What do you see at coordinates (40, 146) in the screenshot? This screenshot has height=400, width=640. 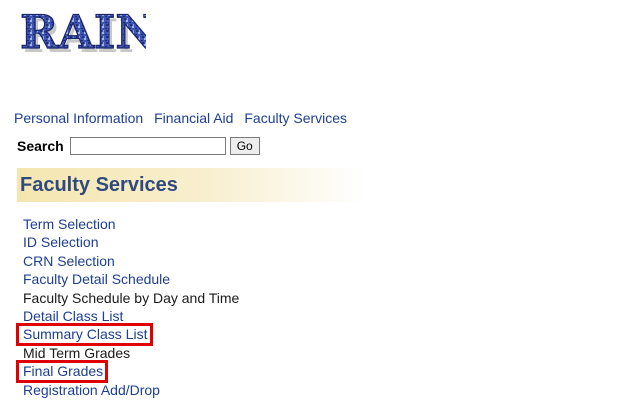 I see `search-label: Search` at bounding box center [40, 146].